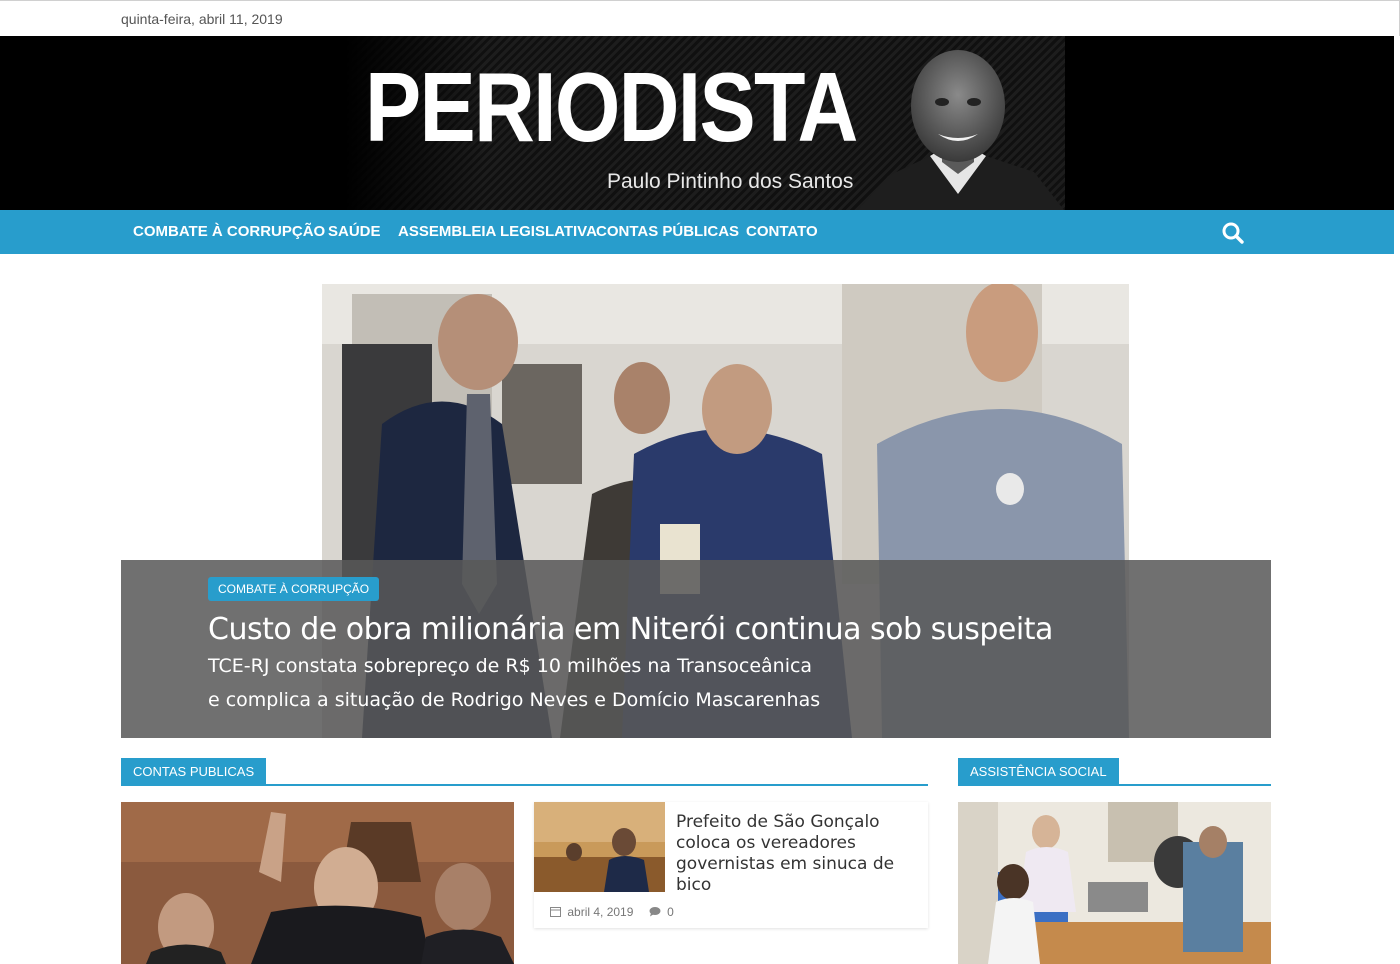 The height and width of the screenshot is (964, 1400). Describe the element at coordinates (600, 912) in the screenshot. I see `post-date: abril 4, 2019` at that location.